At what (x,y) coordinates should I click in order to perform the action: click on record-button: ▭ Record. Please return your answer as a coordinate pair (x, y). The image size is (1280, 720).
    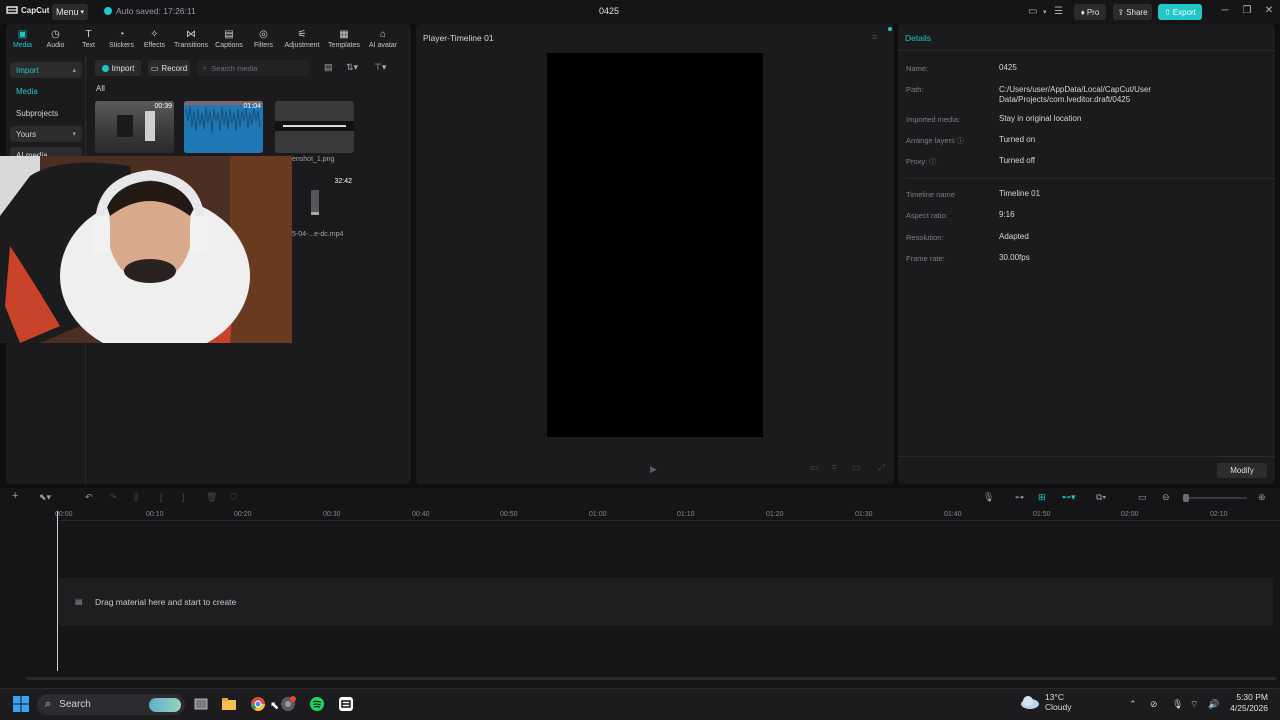
    Looking at the image, I should click on (169, 68).